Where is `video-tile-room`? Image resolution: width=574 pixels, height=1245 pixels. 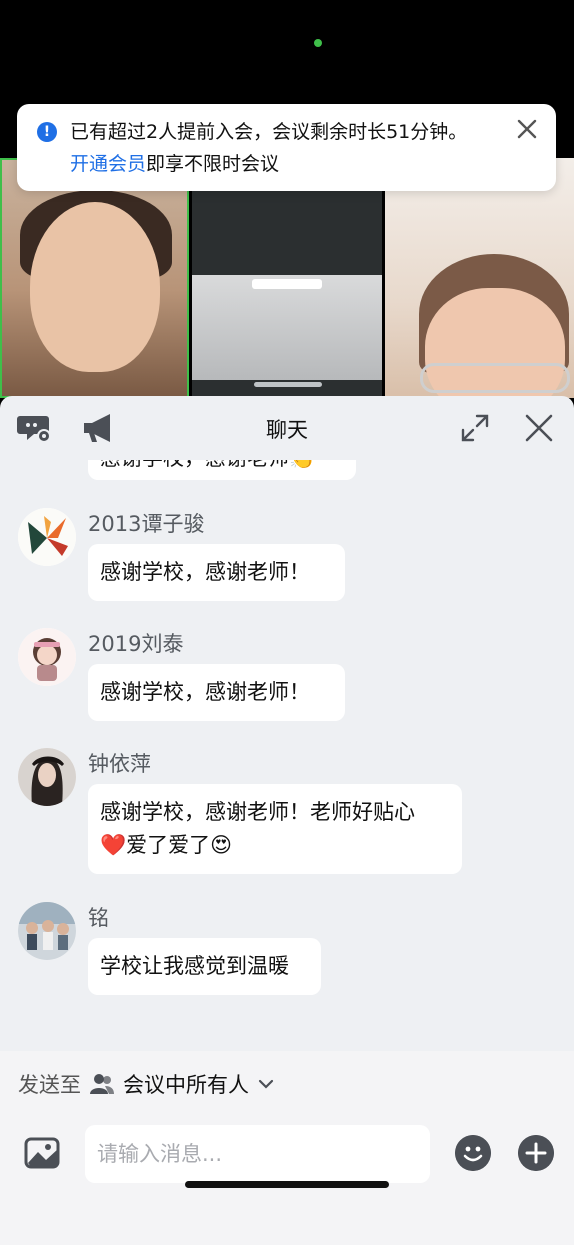 video-tile-room is located at coordinates (287, 278).